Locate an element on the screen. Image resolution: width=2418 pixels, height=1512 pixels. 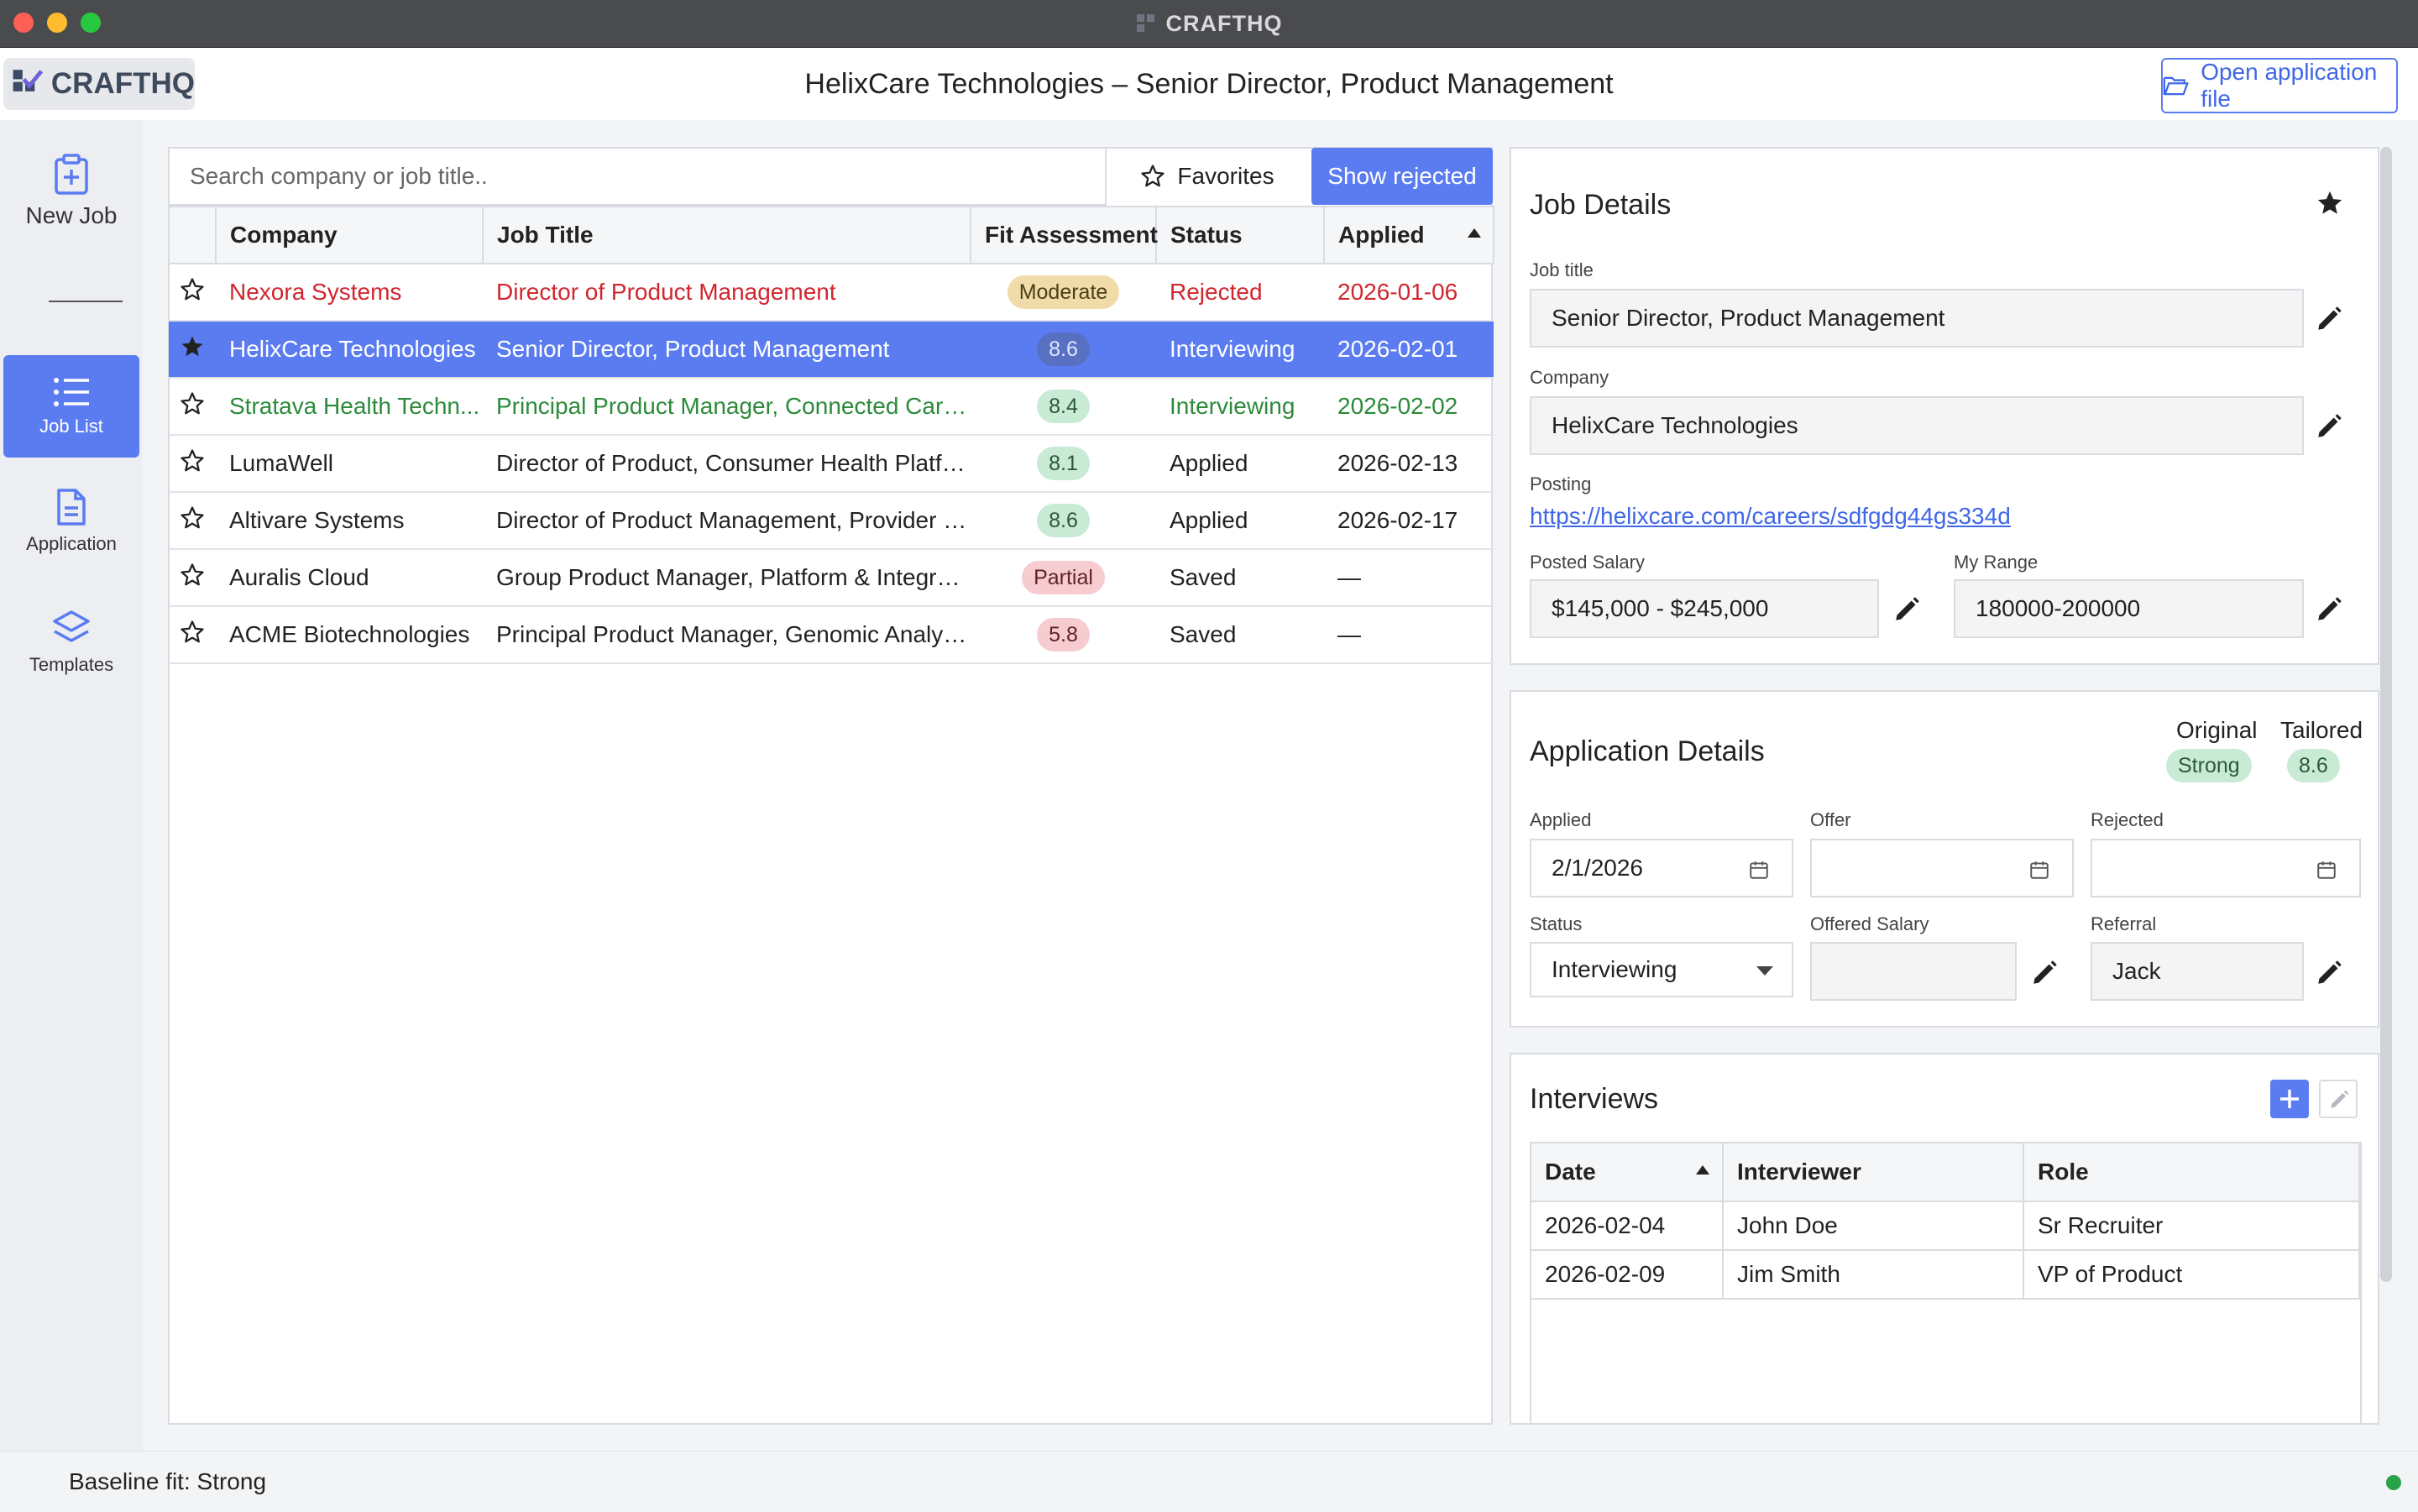
fit-badge: Partial is located at coordinates (1063, 577).